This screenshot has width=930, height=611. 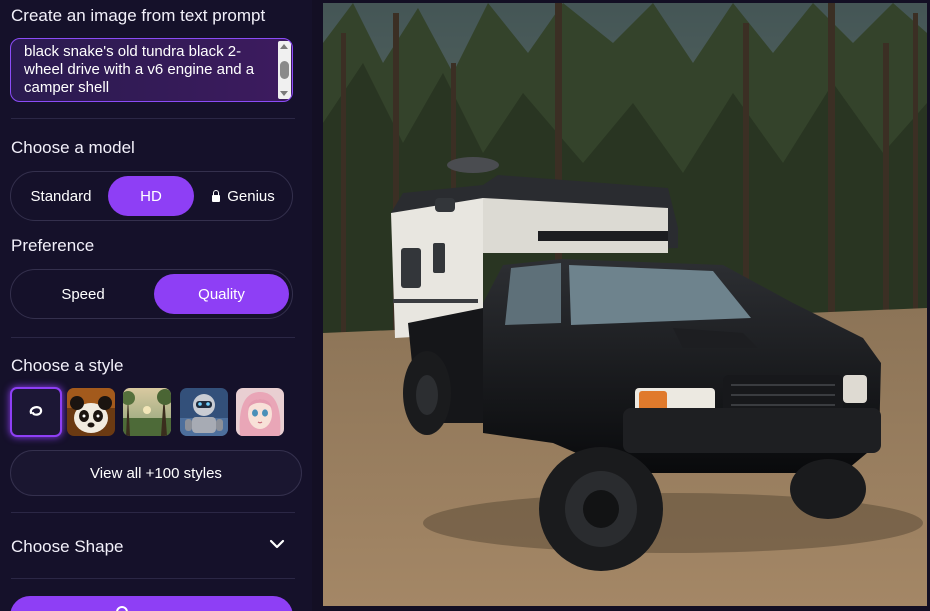 I want to click on anime-style-image, so click(x=260, y=412).